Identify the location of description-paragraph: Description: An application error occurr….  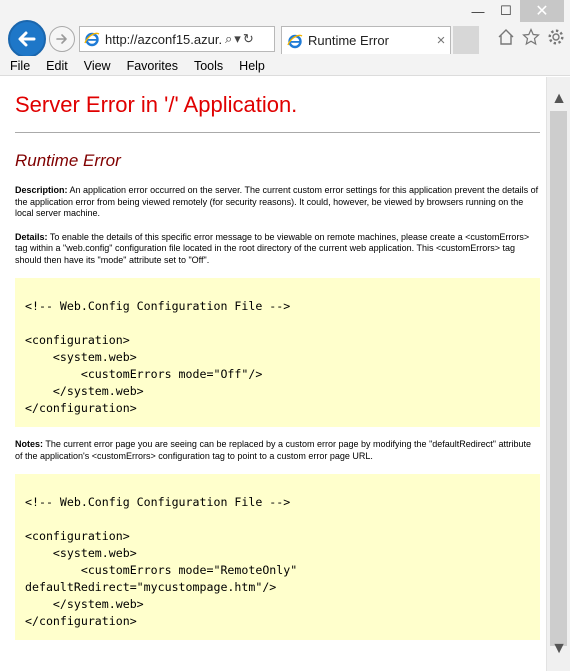
(277, 202).